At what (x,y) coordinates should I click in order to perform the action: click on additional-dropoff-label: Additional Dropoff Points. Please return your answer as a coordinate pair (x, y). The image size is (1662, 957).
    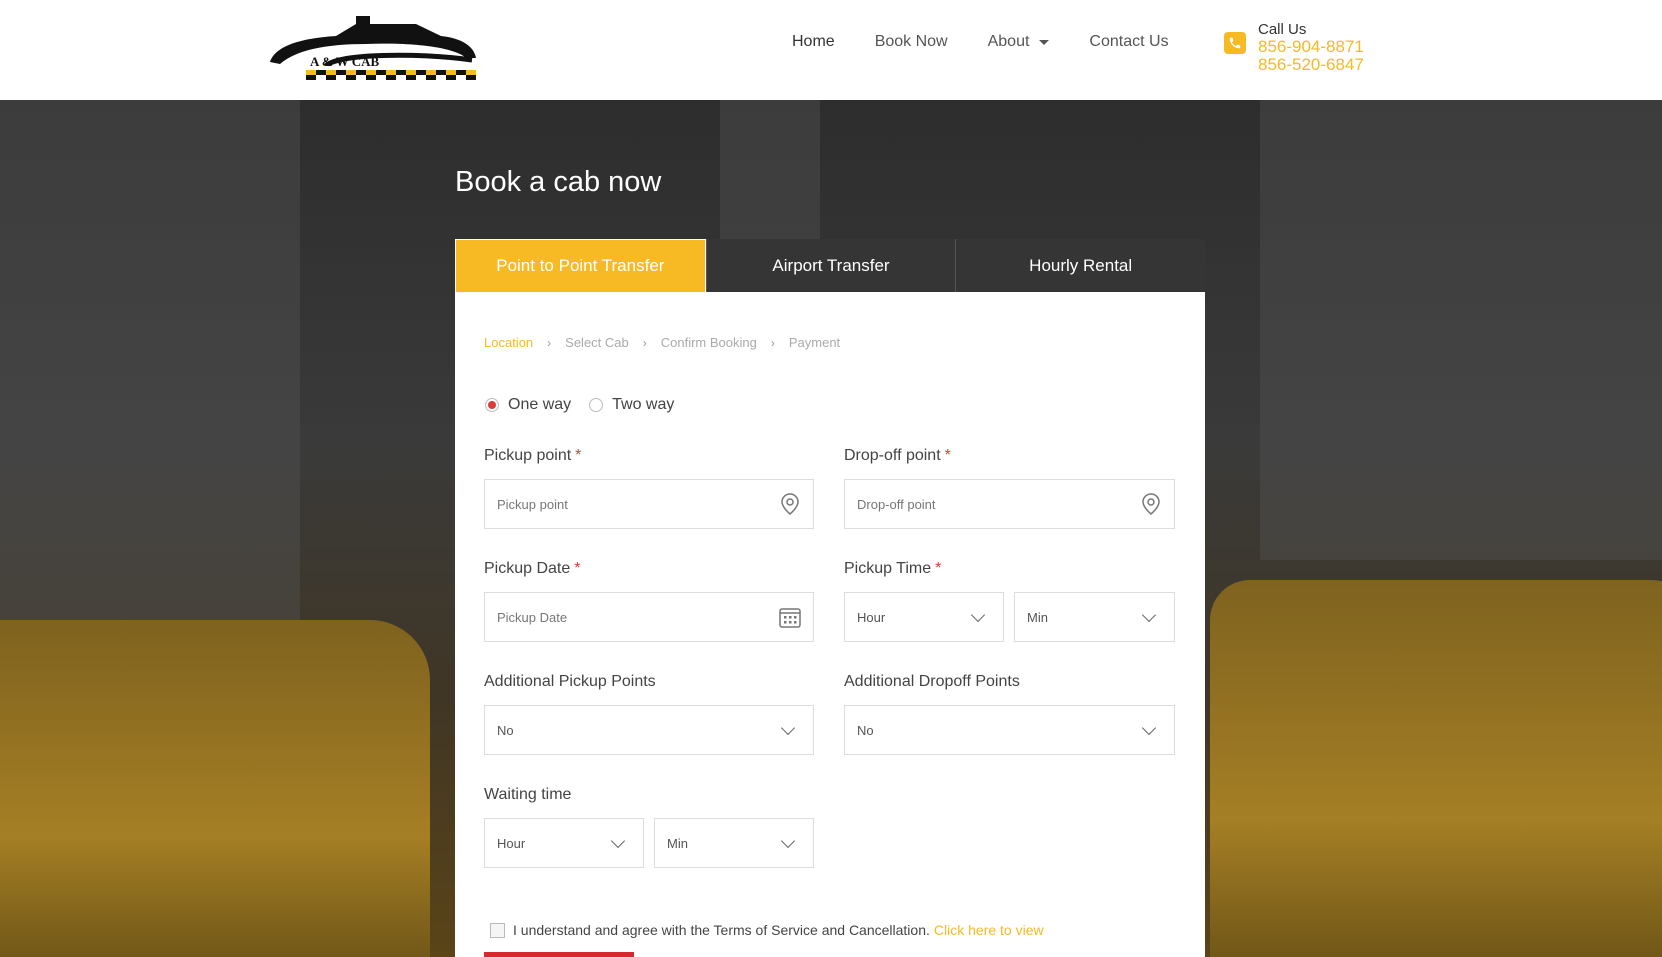
    Looking at the image, I should click on (932, 681).